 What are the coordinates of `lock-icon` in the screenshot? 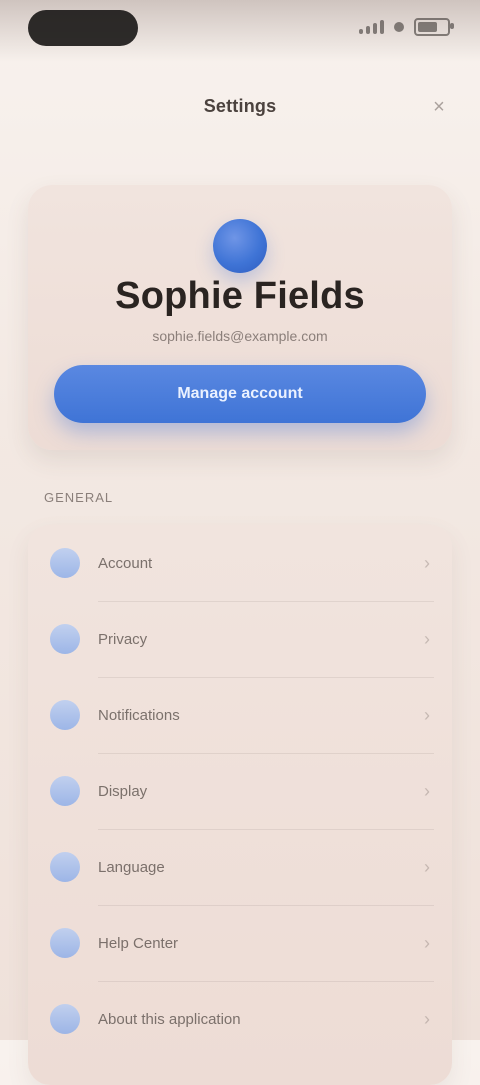 It's located at (65, 639).